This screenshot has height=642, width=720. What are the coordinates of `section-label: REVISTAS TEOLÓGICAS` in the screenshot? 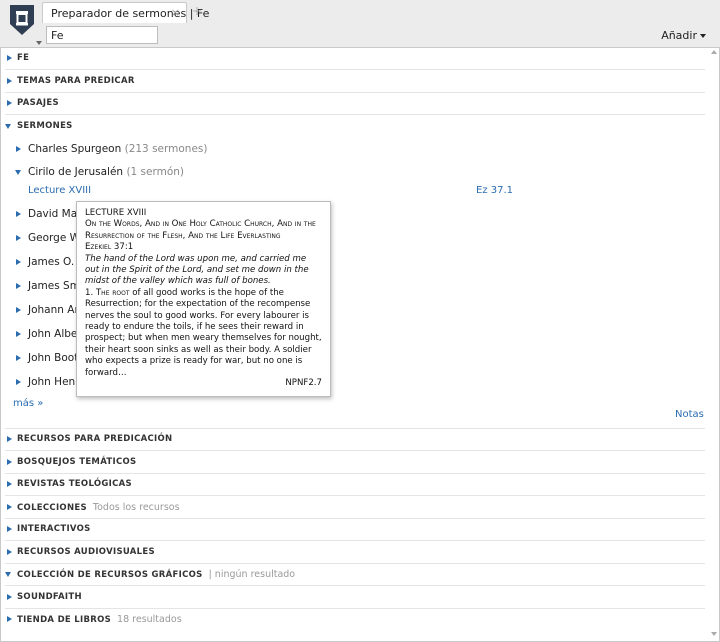 It's located at (74, 484).